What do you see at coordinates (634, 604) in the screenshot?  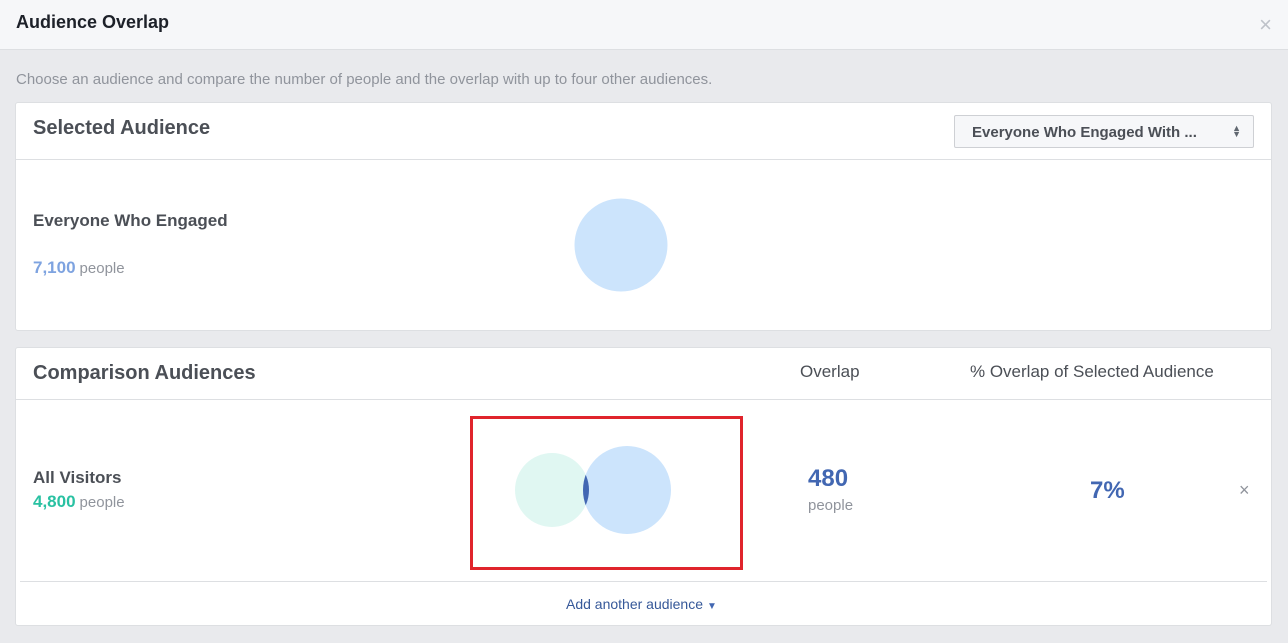 I see `add-another-audience-label: Add another audience` at bounding box center [634, 604].